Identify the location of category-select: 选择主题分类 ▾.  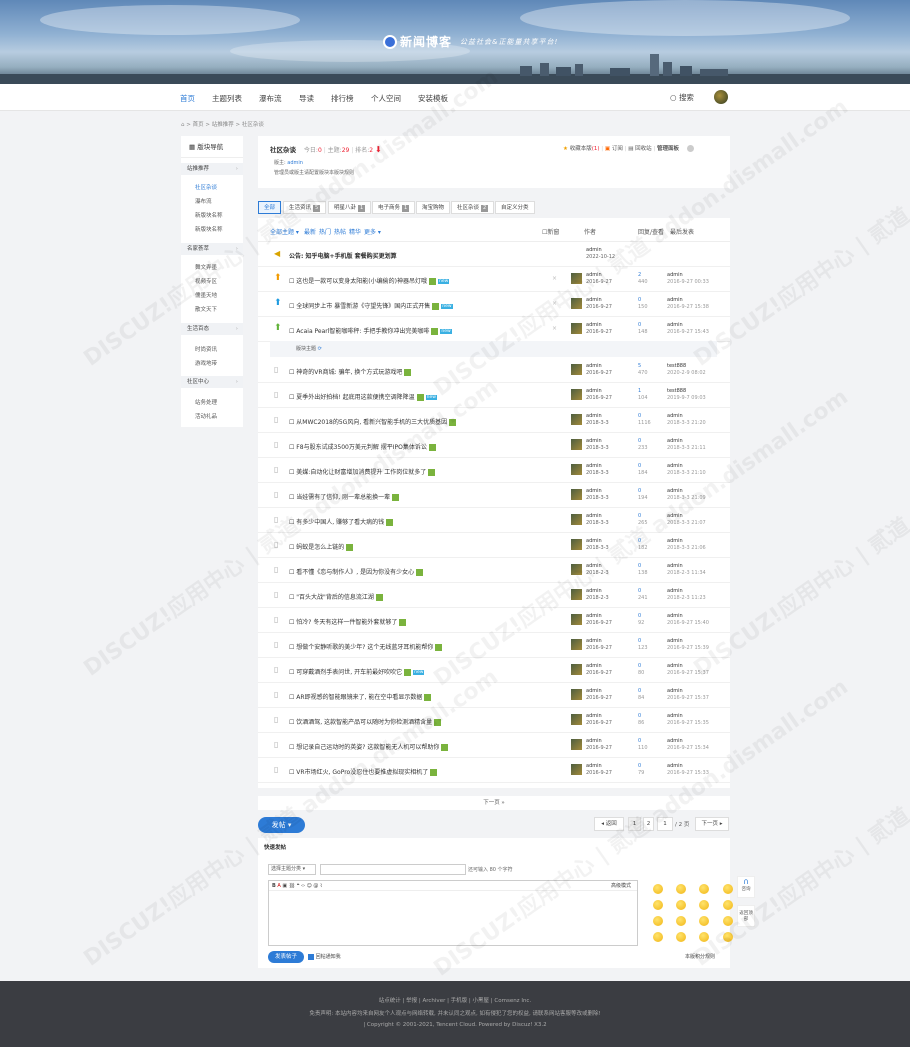
(292, 869).